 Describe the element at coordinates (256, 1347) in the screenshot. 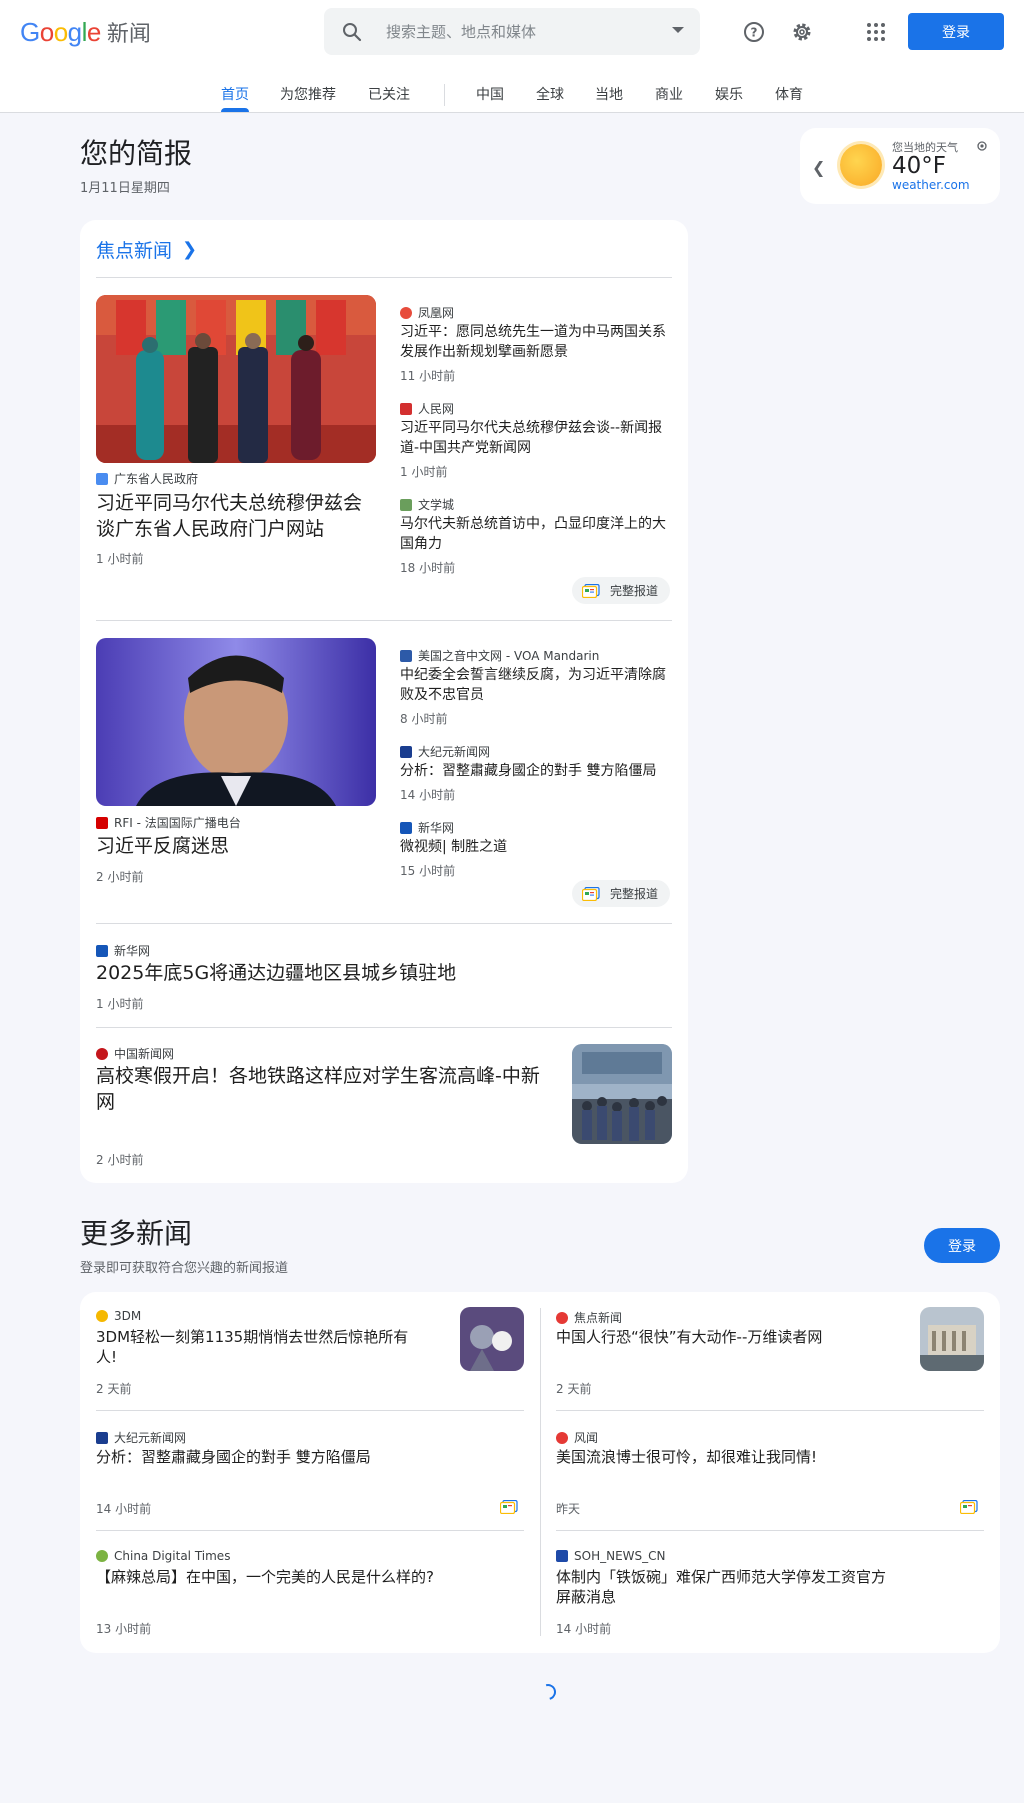

I see `story-headline: 3DM轻松一刻第1135期悄悄去世然后惊艳所有人!` at that location.